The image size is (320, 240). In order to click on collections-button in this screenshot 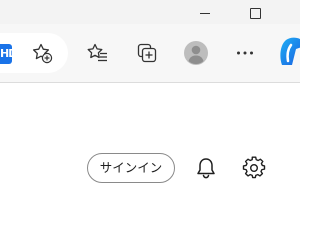, I will do `click(147, 53)`.